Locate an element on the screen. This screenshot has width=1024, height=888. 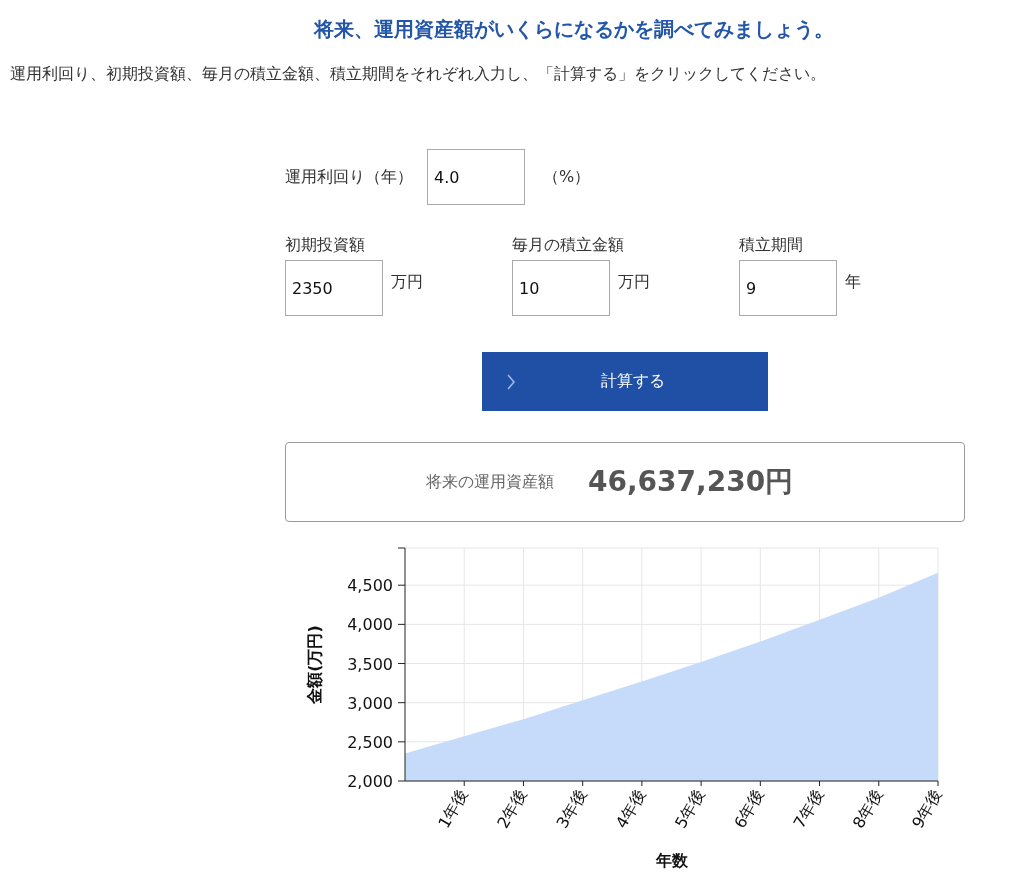
input-field: 9 is located at coordinates (788, 288).